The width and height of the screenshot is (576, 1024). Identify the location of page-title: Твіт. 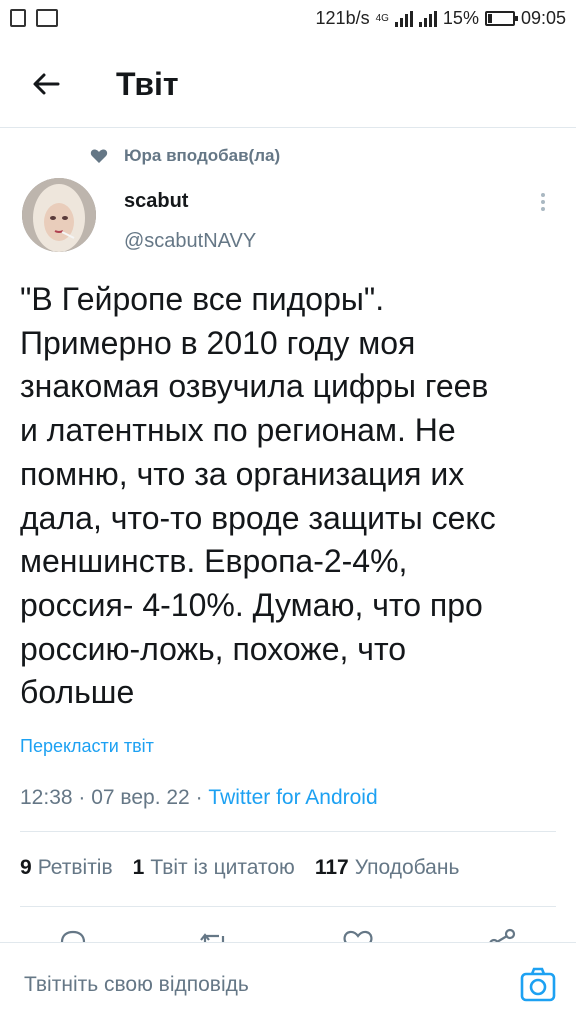
(147, 84).